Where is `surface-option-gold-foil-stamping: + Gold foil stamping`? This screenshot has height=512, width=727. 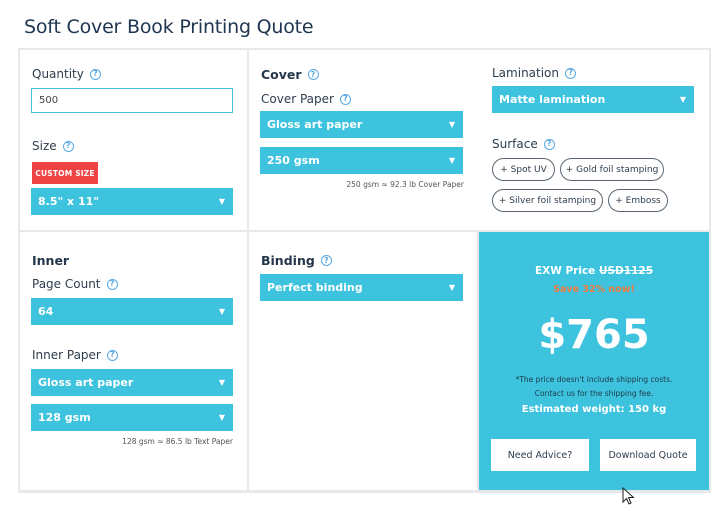 surface-option-gold-foil-stamping: + Gold foil stamping is located at coordinates (612, 169).